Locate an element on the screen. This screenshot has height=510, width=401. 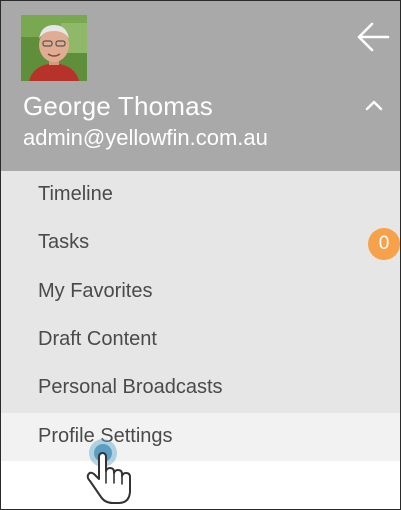
menu-item-personal-broadcasts: Personal Broadcasts is located at coordinates (200, 388).